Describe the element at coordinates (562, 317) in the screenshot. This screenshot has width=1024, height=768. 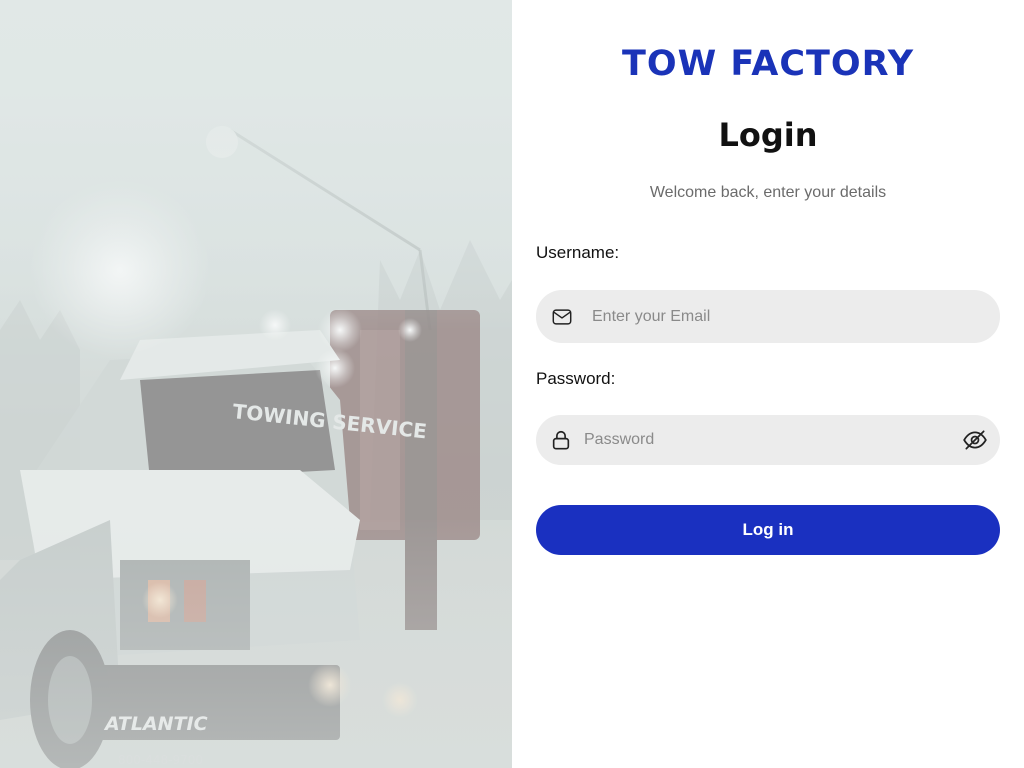
I see `mail-icon` at that location.